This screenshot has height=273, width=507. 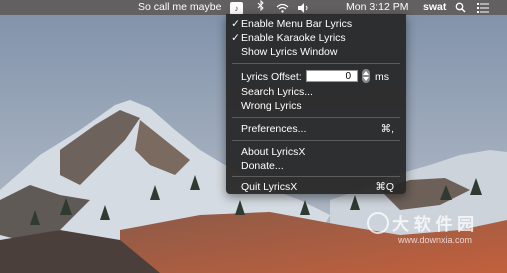 What do you see at coordinates (271, 77) in the screenshot?
I see `lyrics-offset-label: Lyrics Offset:` at bounding box center [271, 77].